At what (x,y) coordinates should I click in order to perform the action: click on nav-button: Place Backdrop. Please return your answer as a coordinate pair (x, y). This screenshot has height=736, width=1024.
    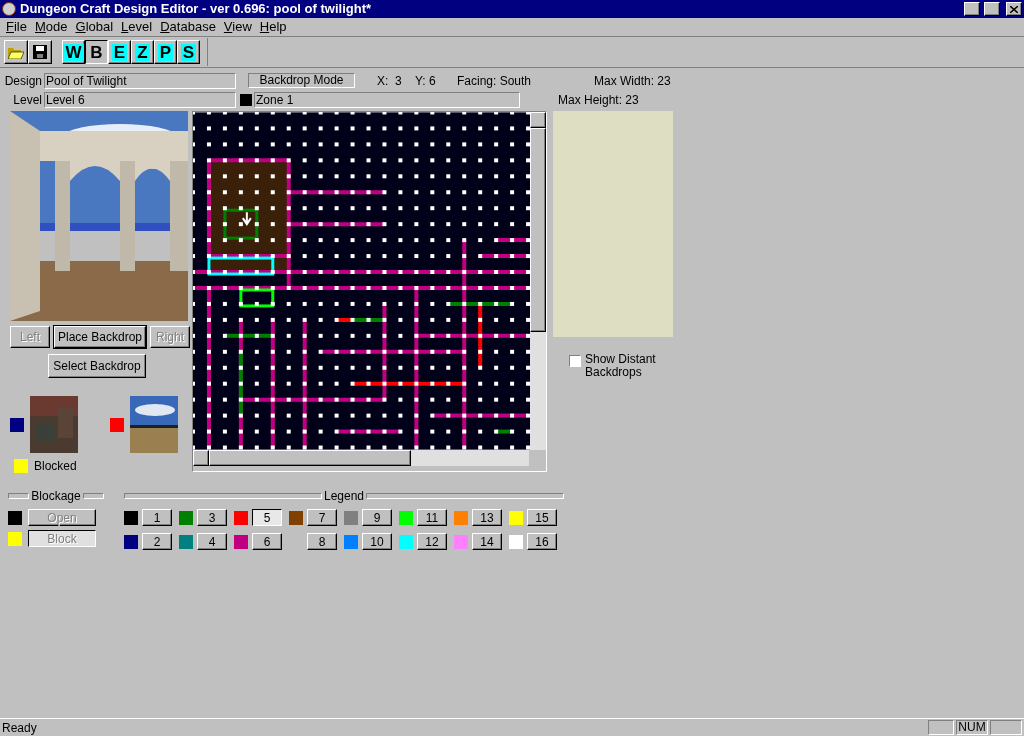
    Looking at the image, I should click on (100, 337).